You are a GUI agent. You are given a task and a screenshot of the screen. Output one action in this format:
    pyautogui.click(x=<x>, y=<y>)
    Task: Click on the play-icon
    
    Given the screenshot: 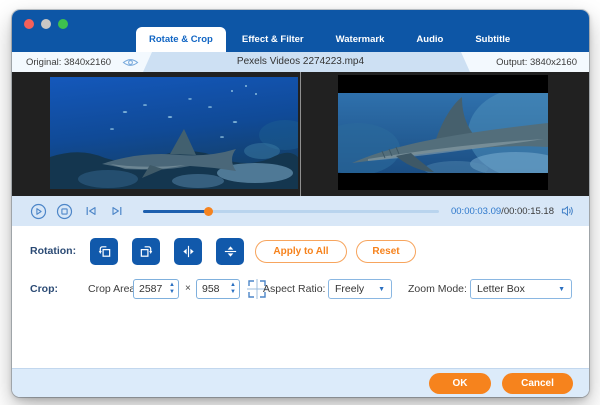 What is the action you would take?
    pyautogui.click(x=38, y=211)
    